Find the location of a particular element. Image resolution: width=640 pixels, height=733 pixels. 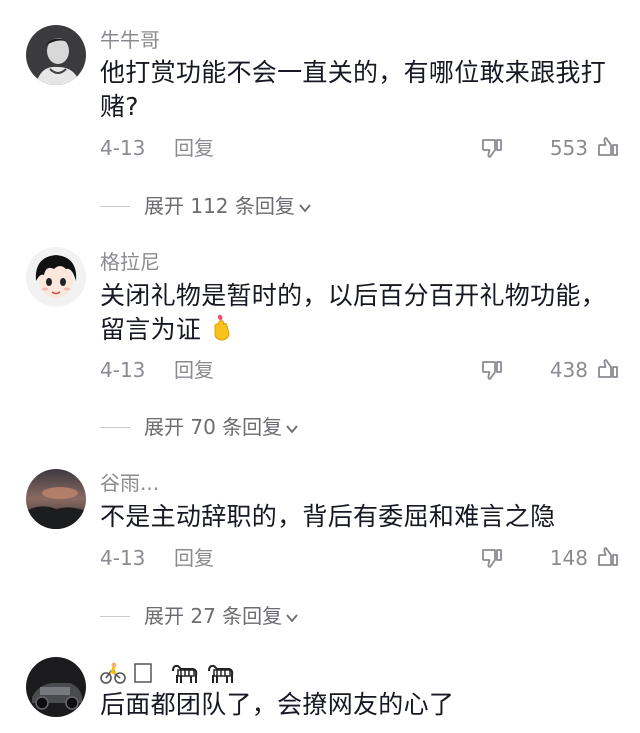

expand-replies-button: 展开 112 条回复 is located at coordinates (230, 206).